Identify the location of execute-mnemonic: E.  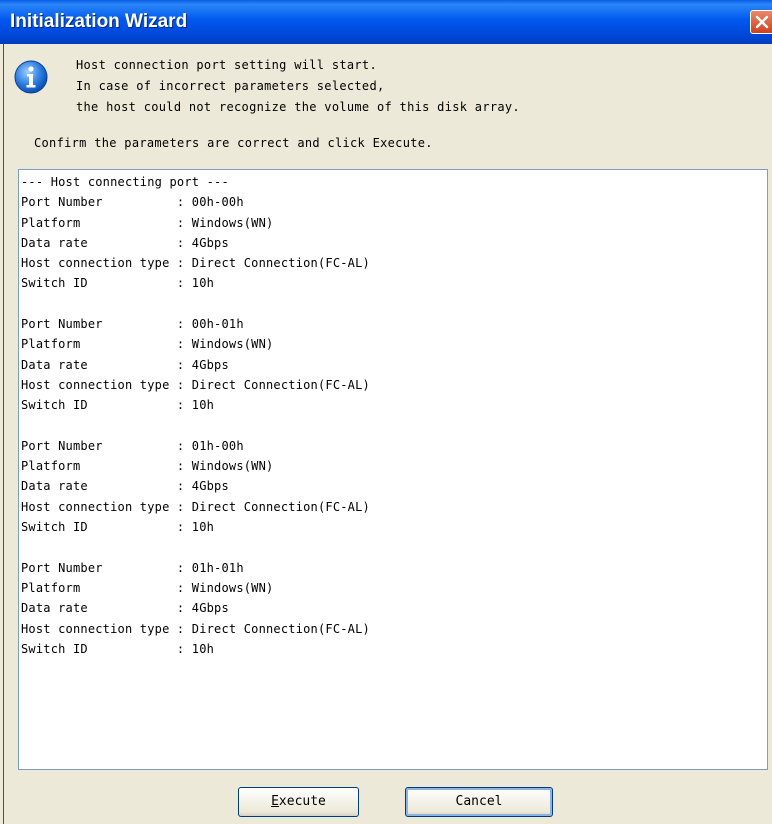
(275, 801).